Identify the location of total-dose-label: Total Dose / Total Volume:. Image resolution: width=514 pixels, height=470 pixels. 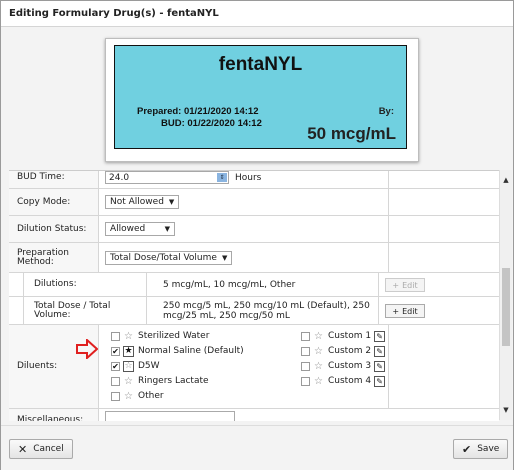
(85, 310).